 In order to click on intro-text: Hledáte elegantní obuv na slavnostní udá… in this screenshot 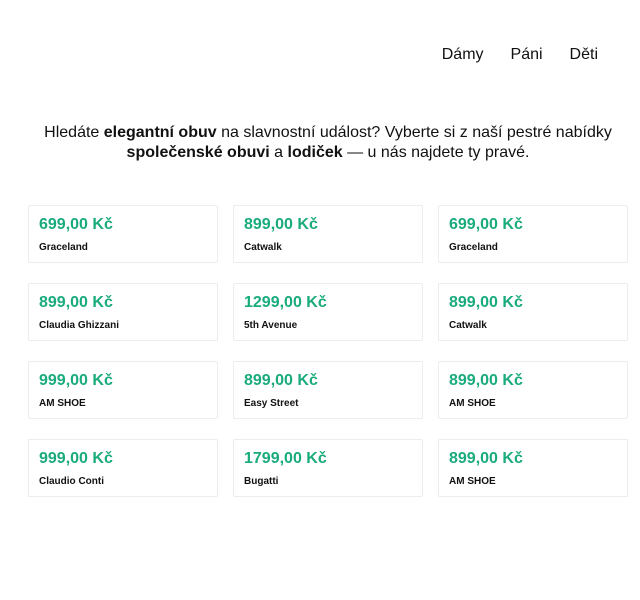, I will do `click(320, 143)`.